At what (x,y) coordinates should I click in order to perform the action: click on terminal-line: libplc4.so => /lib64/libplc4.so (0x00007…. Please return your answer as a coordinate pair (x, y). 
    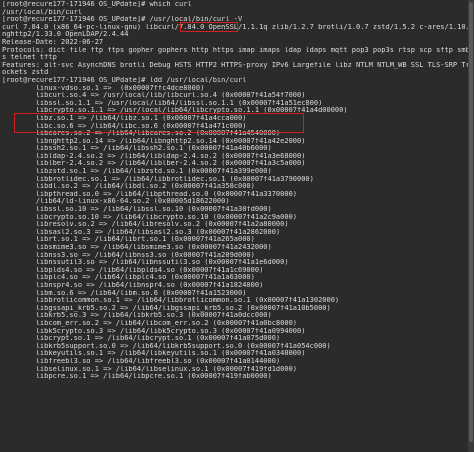
    Looking at the image, I should click on (128, 278).